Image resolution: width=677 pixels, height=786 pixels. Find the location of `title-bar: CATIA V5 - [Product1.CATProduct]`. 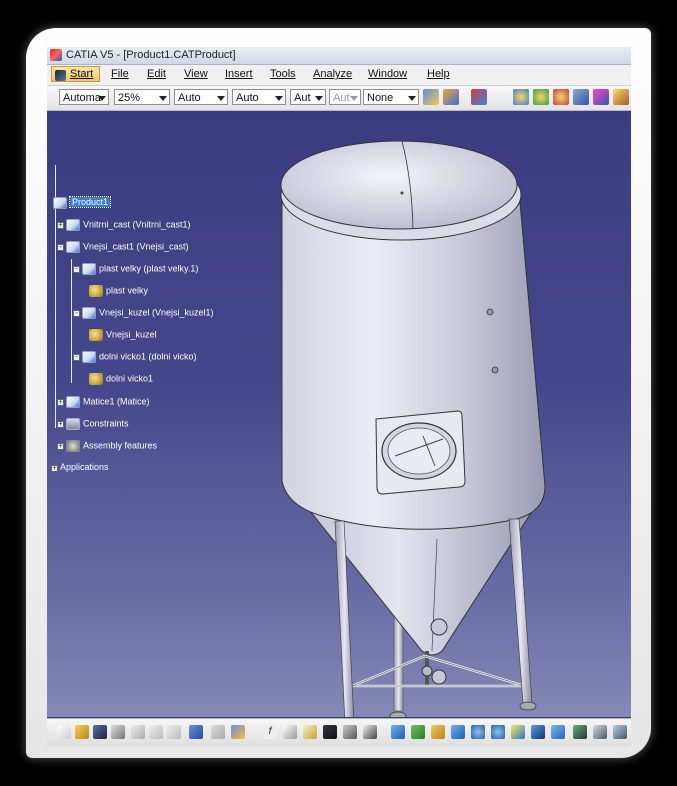

title-bar: CATIA V5 - [Product1.CATProduct] is located at coordinates (339, 56).